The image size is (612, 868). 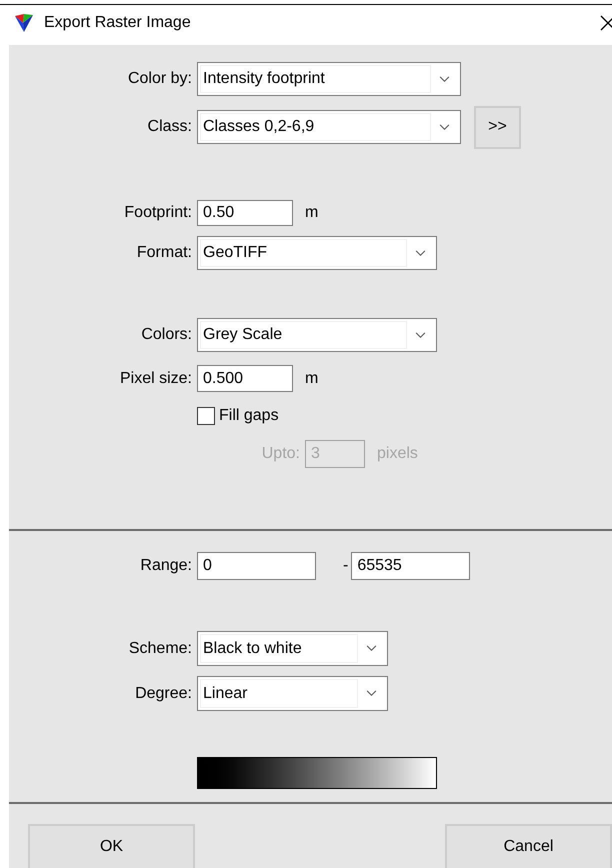 What do you see at coordinates (606, 22) in the screenshot?
I see `close-icon` at bounding box center [606, 22].